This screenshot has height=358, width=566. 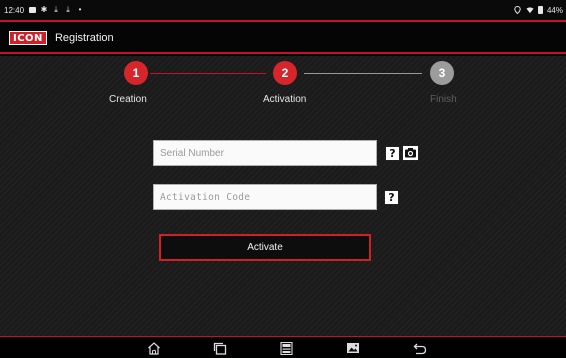 I want to click on stepper-line-pending, so click(x=363, y=73).